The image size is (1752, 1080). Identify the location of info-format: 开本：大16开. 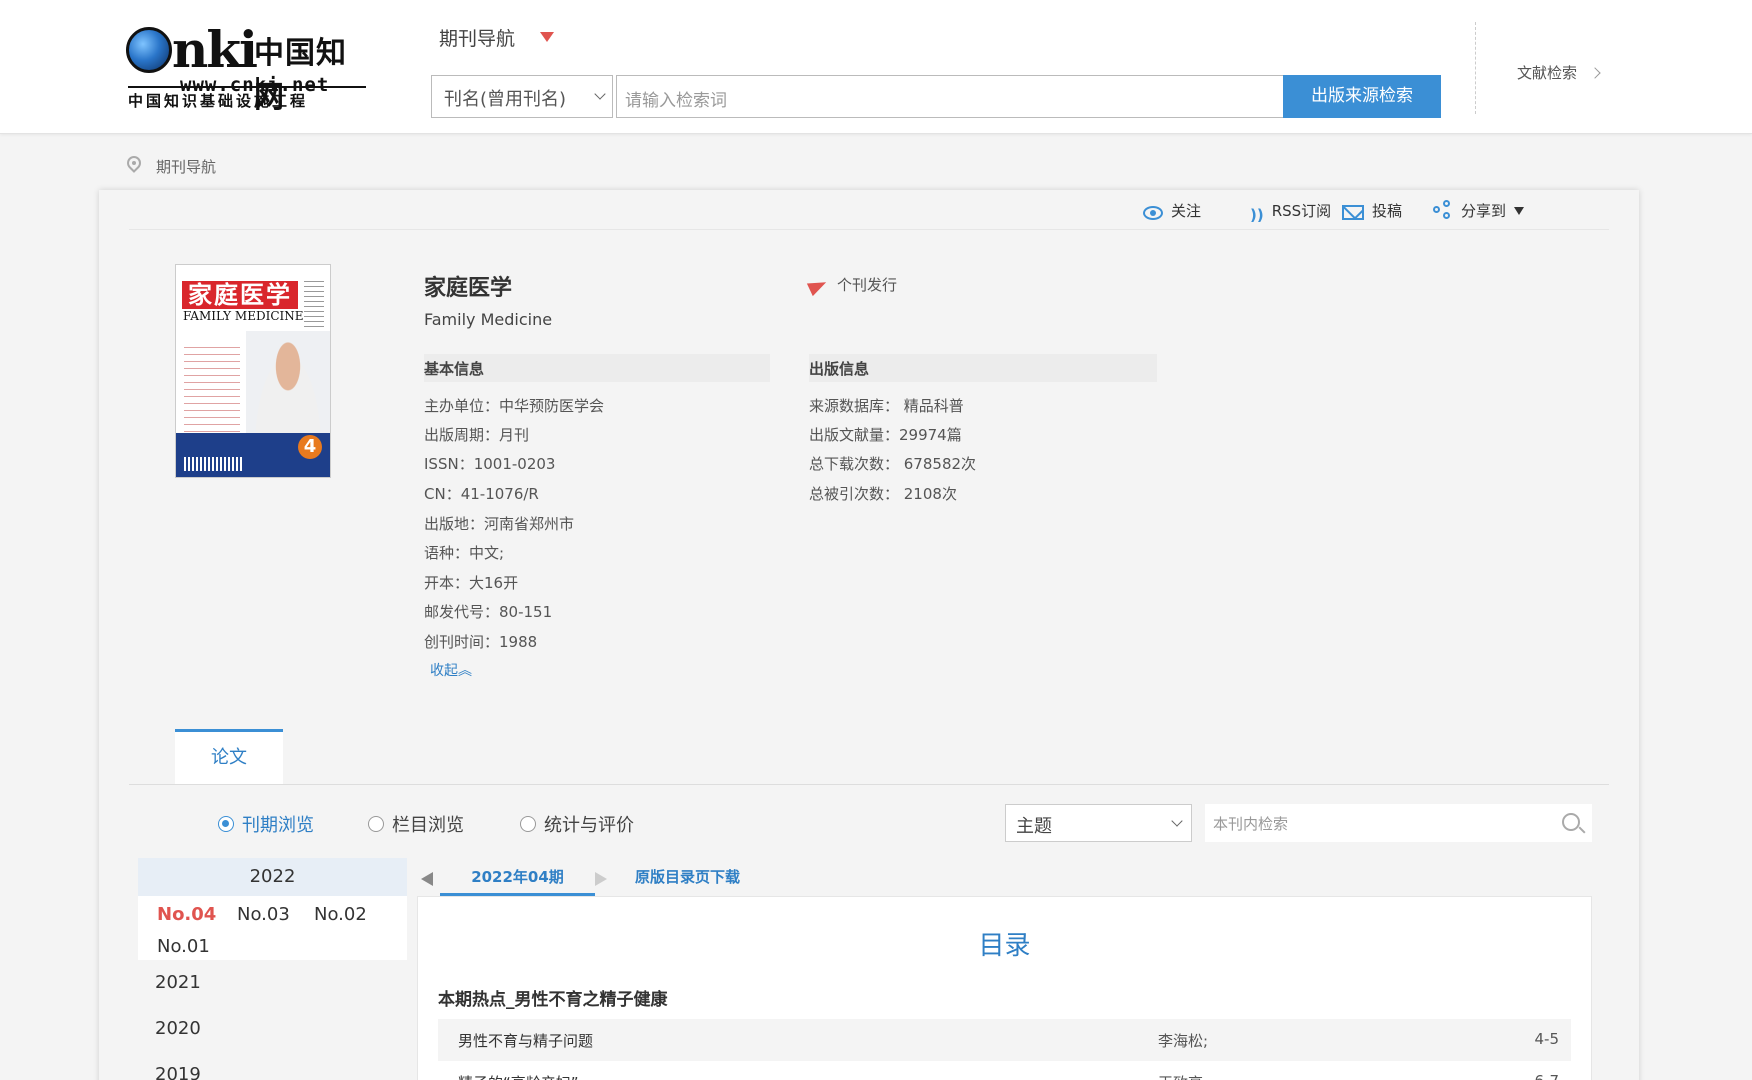
(471, 583).